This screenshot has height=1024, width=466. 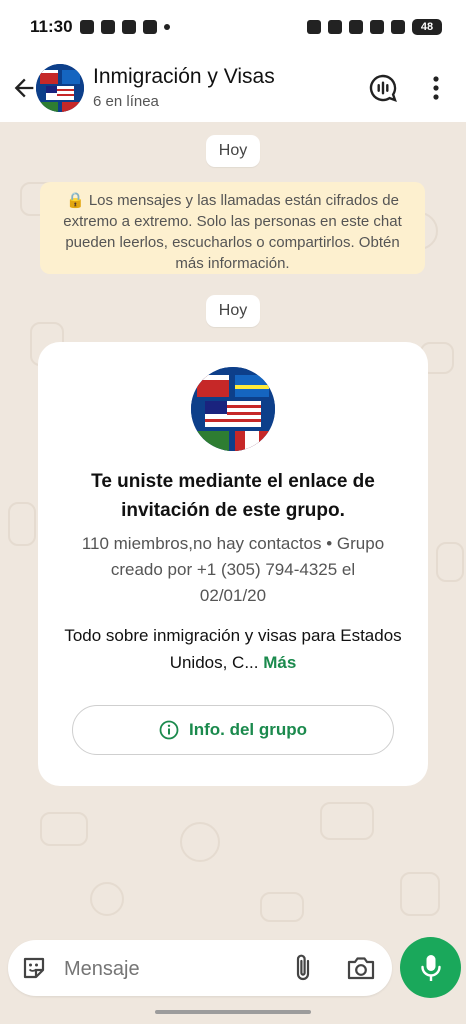 What do you see at coordinates (436, 88) in the screenshot?
I see `more-vert-icon` at bounding box center [436, 88].